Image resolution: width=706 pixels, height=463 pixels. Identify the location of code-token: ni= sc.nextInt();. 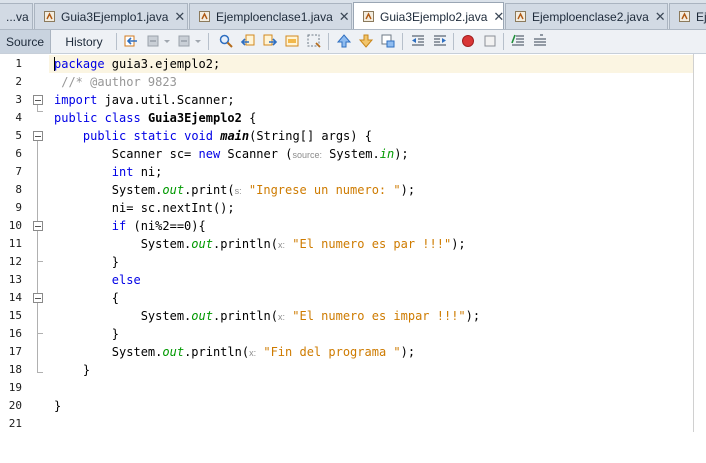
(144, 208).